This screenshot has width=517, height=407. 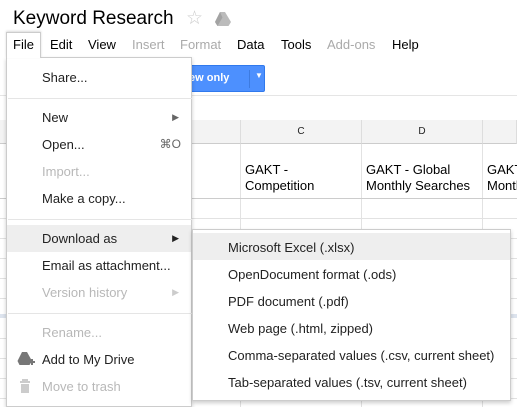 What do you see at coordinates (25, 386) in the screenshot?
I see `trash-icon` at bounding box center [25, 386].